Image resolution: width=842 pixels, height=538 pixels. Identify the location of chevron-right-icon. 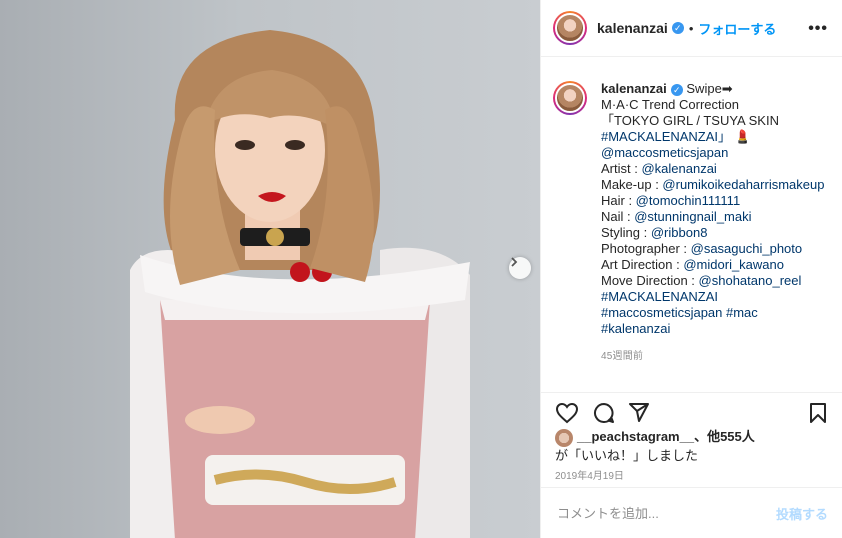
(514, 262).